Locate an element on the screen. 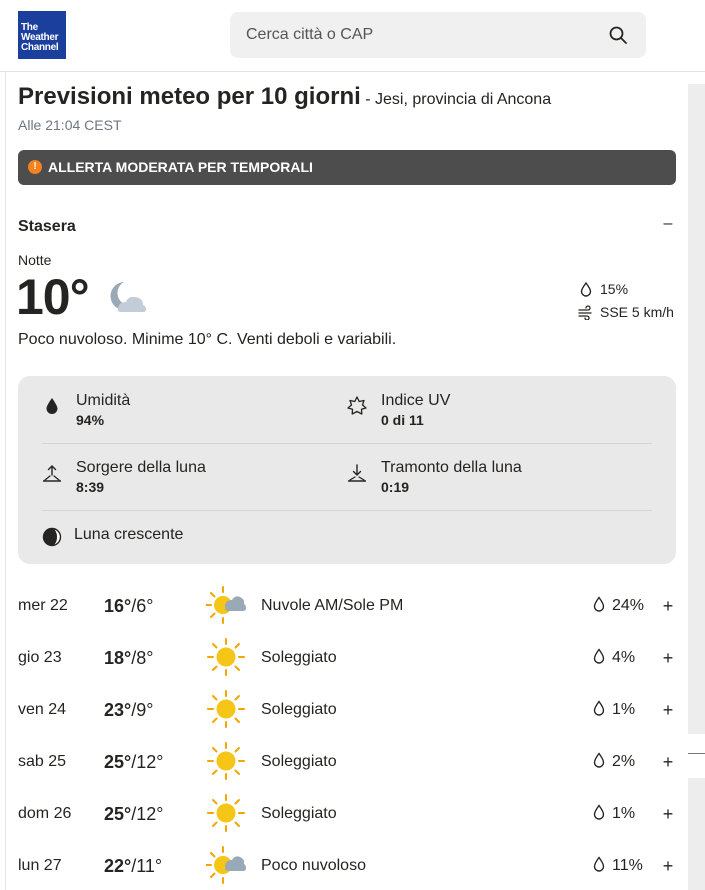 This screenshot has width=705, height=890. day-precip-chance: 2% is located at coordinates (613, 762).